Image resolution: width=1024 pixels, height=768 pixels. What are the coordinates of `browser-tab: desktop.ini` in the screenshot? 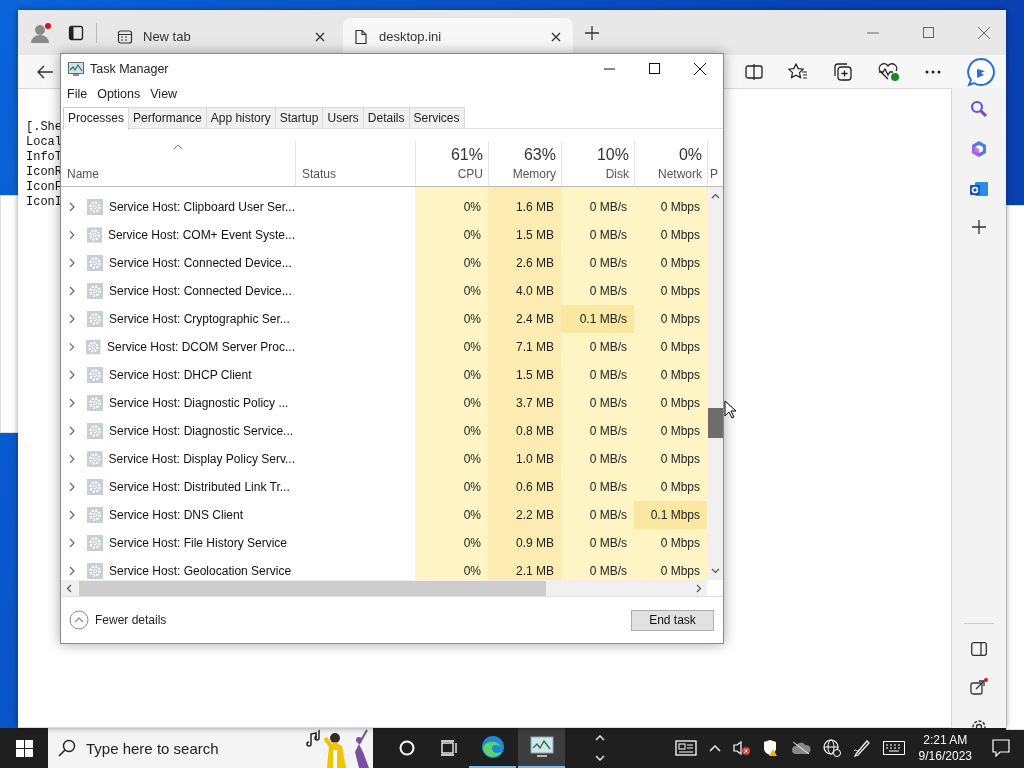 It's located at (458, 36).